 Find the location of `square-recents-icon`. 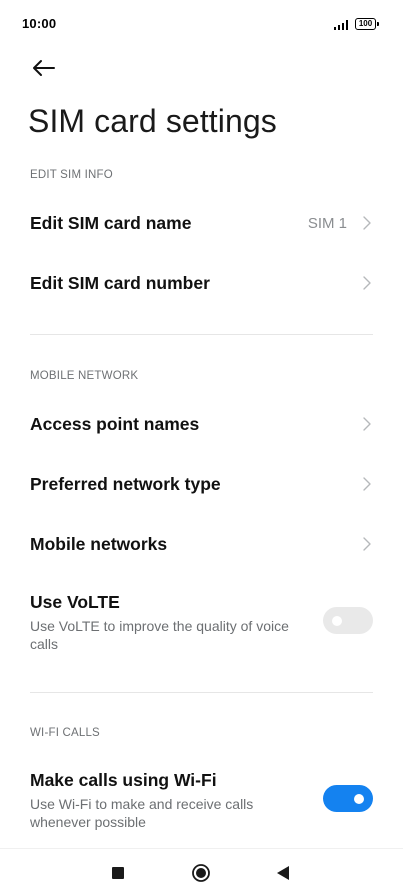

square-recents-icon is located at coordinates (118, 873).